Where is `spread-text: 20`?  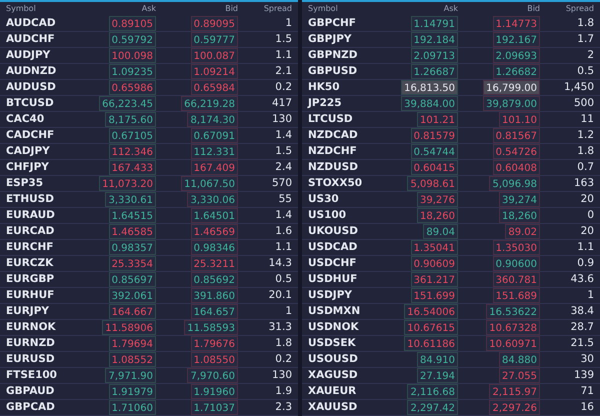
spread-text: 20 is located at coordinates (587, 199).